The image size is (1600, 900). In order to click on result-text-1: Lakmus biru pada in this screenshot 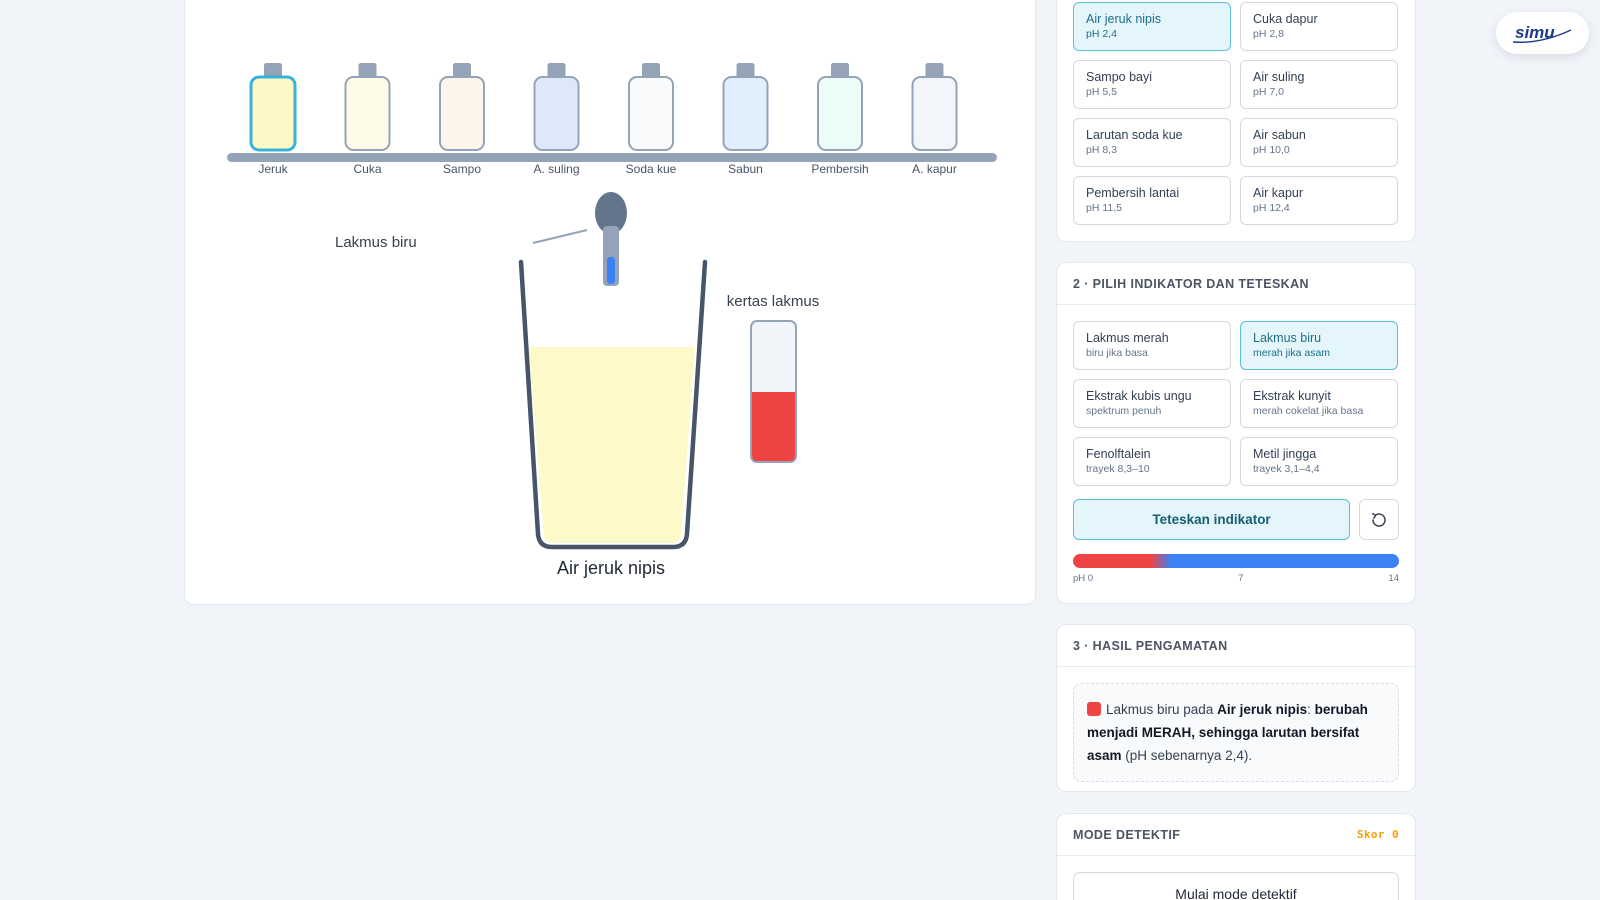, I will do `click(1162, 709)`.